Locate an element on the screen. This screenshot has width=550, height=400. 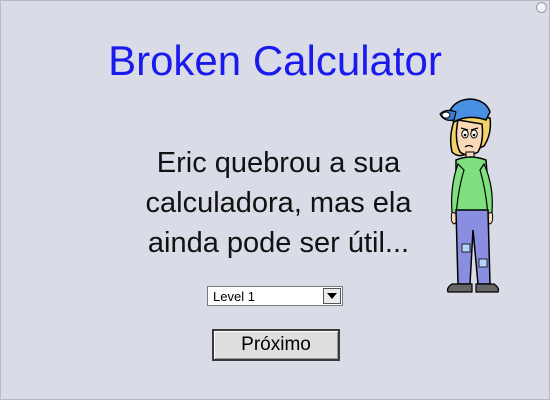
message-line: calculadora, mas ela is located at coordinates (278, 203).